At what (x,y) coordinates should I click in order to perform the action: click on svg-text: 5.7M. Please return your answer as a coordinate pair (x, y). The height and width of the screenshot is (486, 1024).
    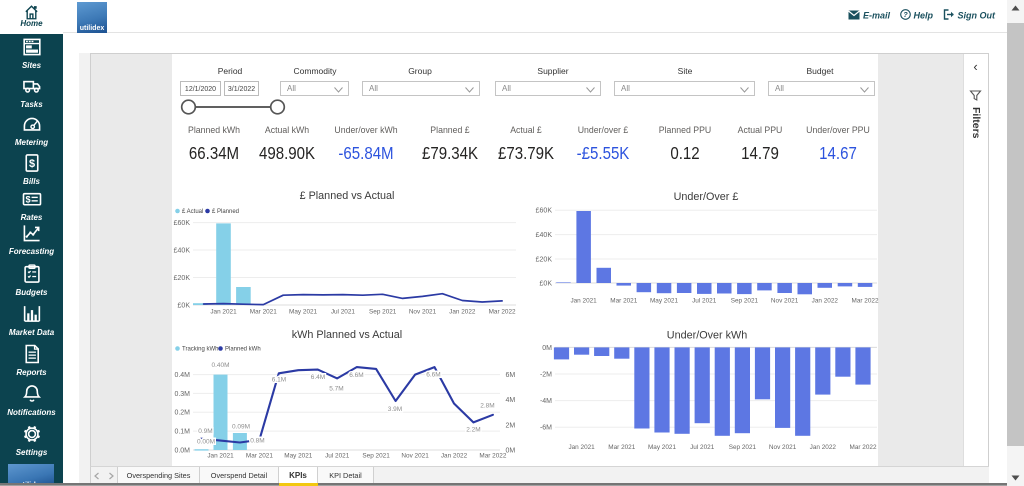
    Looking at the image, I should click on (336, 389).